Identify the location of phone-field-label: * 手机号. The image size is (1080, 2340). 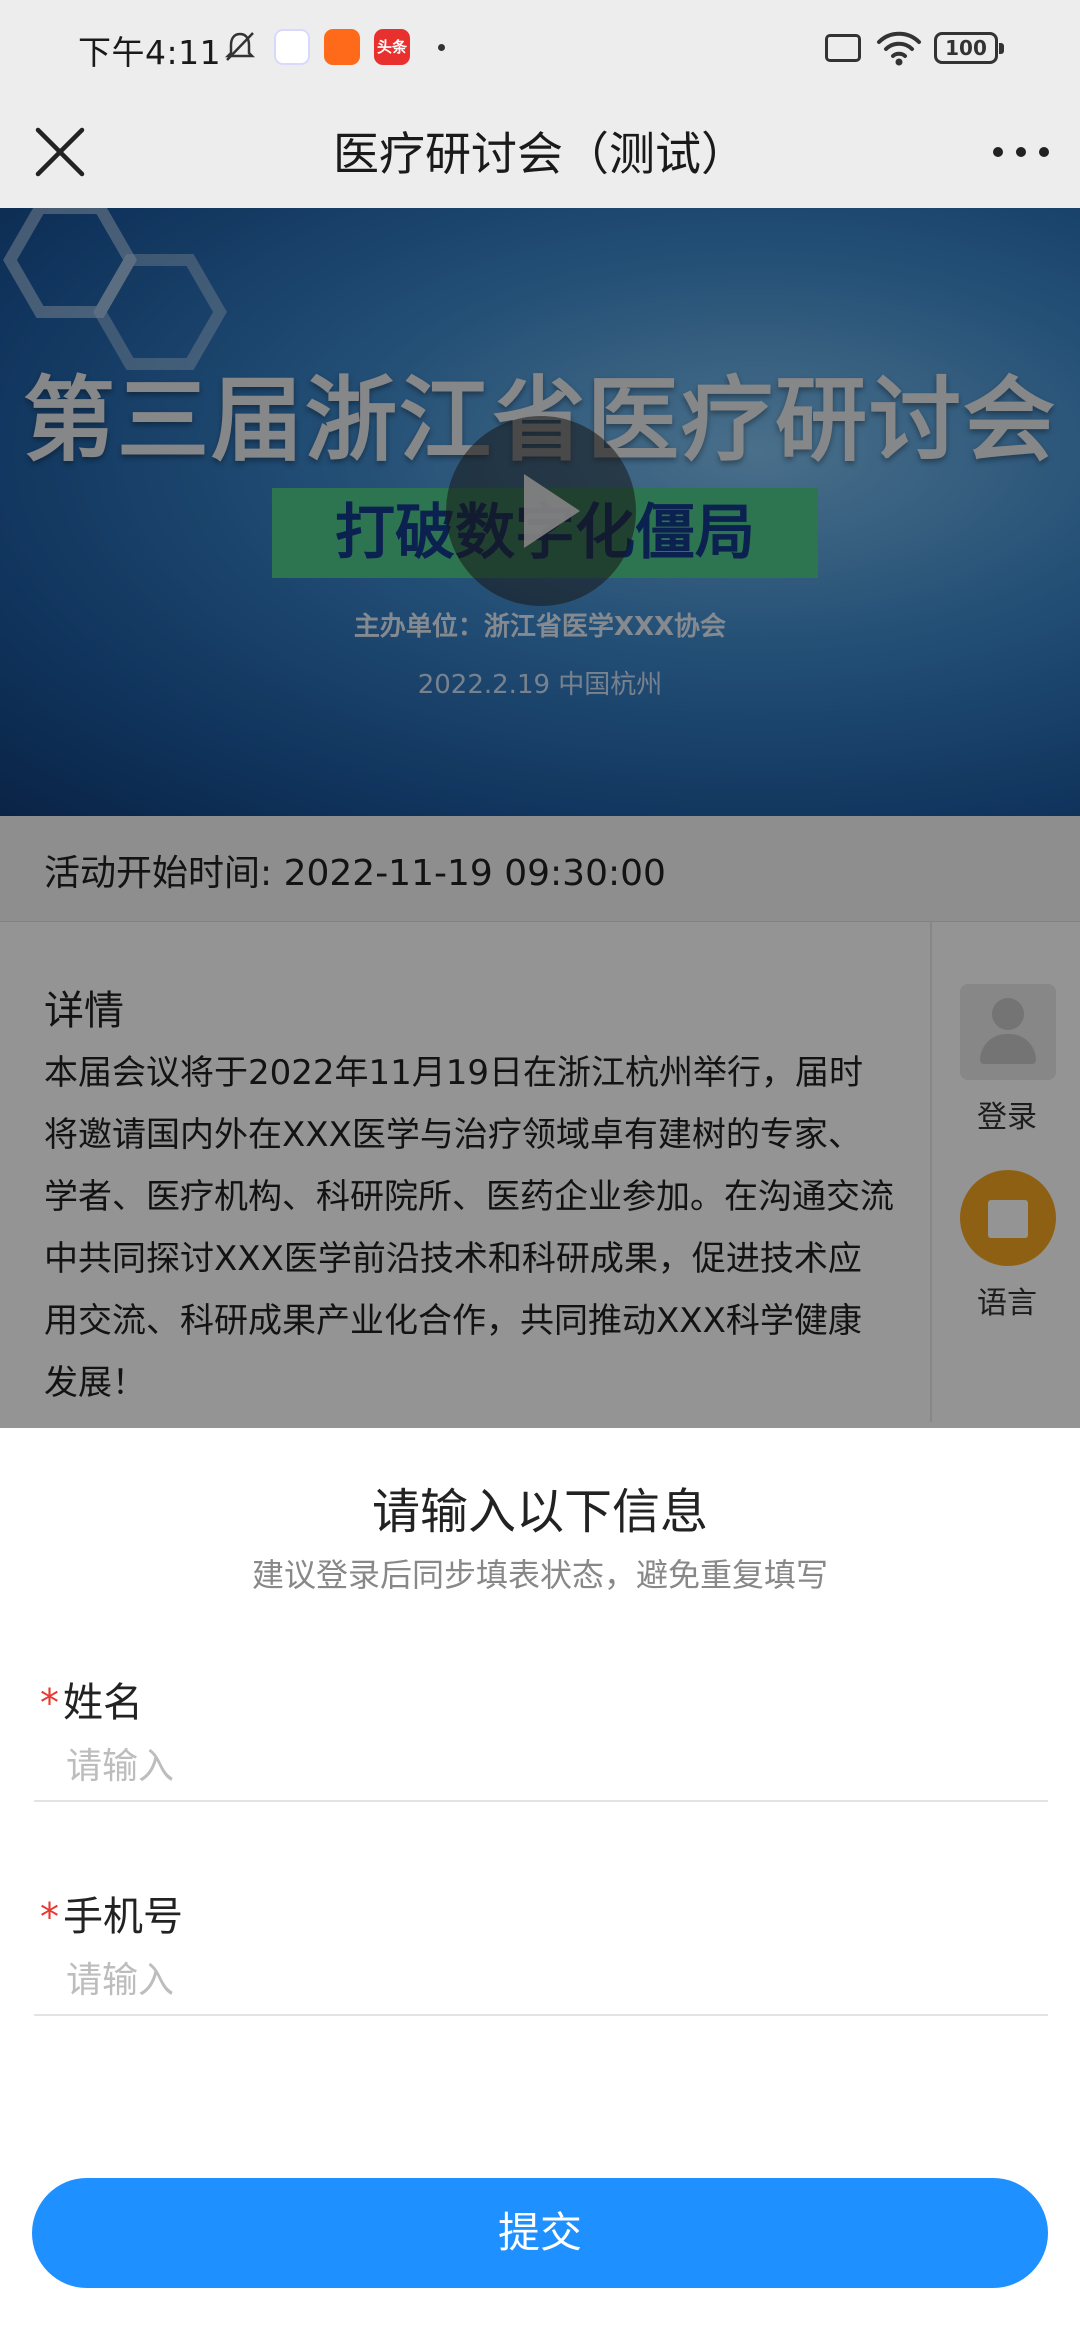
(111, 1913).